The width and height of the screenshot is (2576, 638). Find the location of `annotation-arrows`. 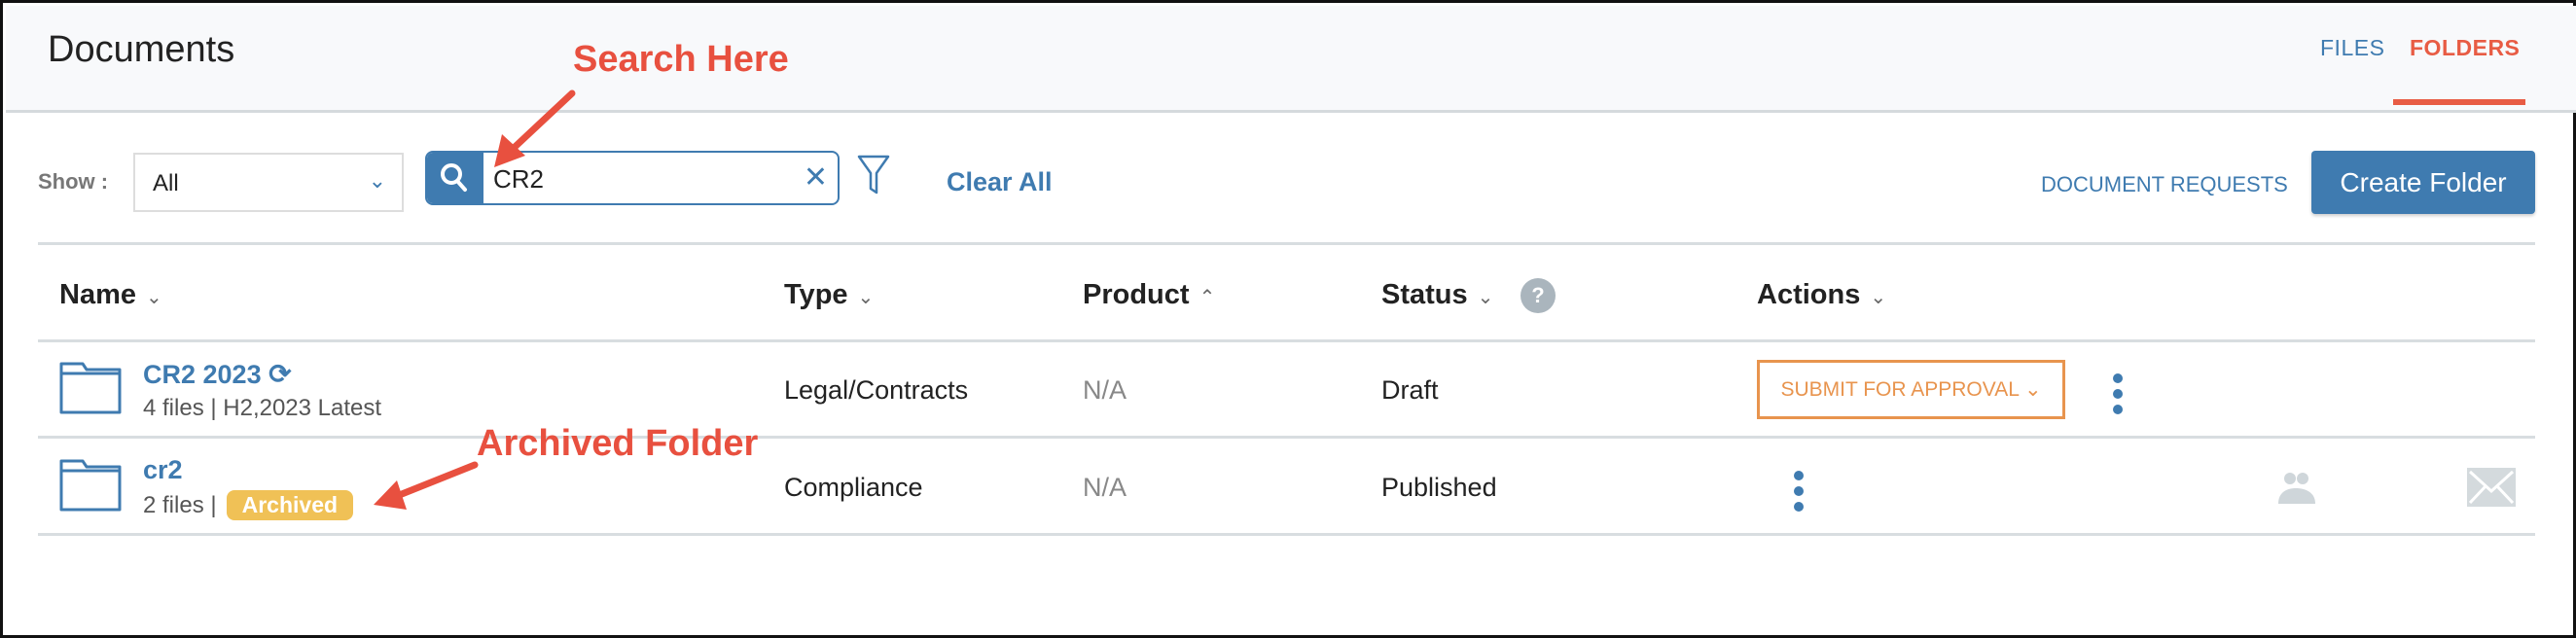

annotation-arrows is located at coordinates (475, 299).